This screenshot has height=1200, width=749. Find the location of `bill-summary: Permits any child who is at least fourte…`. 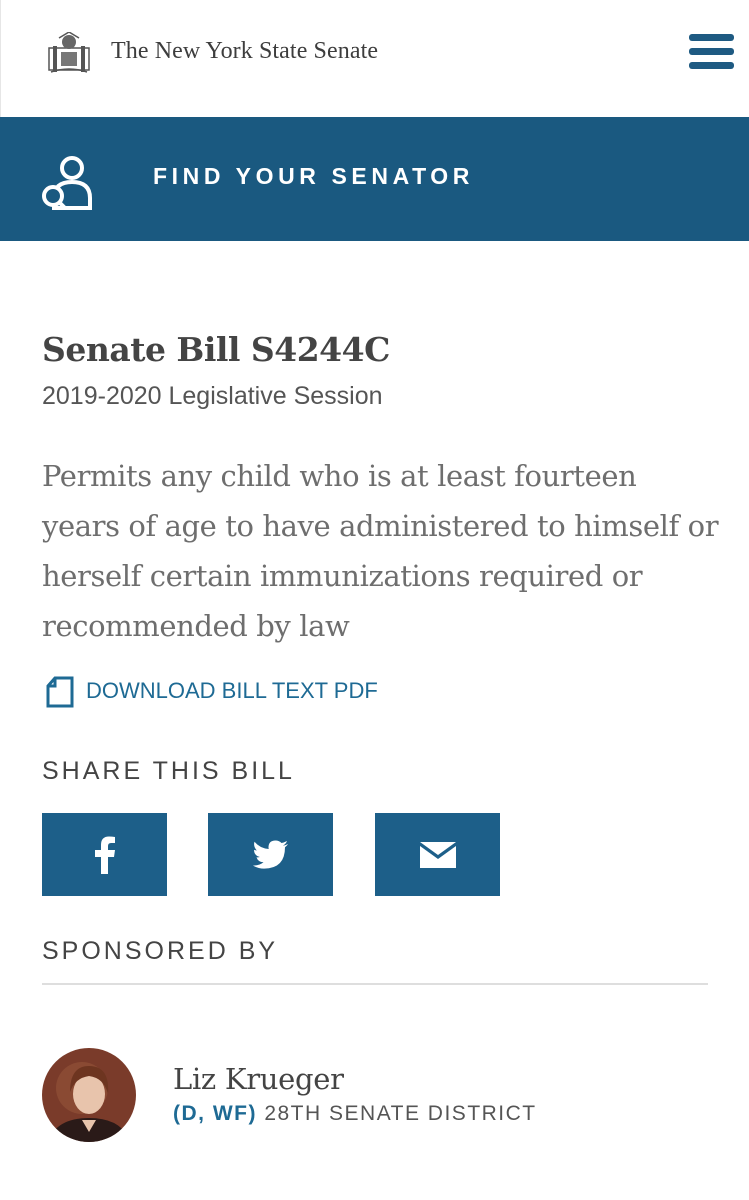

bill-summary: Permits any child who is at least fourte… is located at coordinates (380, 551).